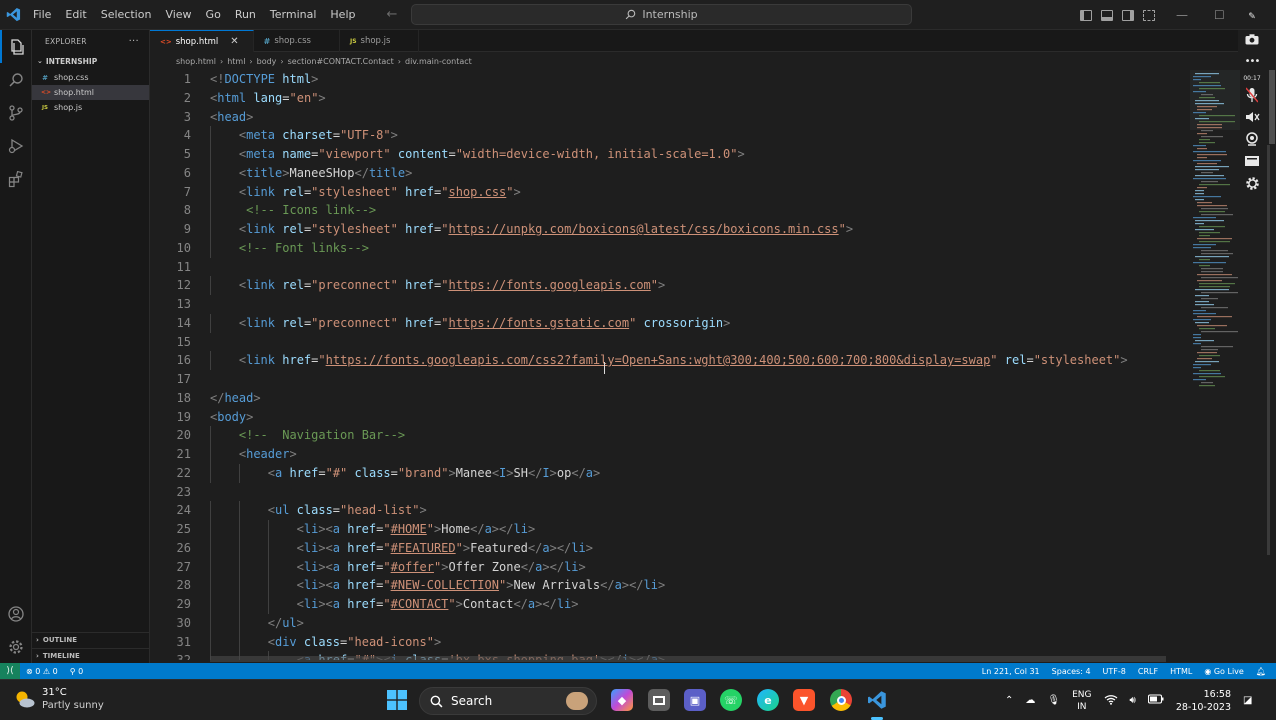 This screenshot has height=720, width=1276. Describe the element at coordinates (90, 92) in the screenshot. I see `file-item-shop-html: <> shop.html` at that location.